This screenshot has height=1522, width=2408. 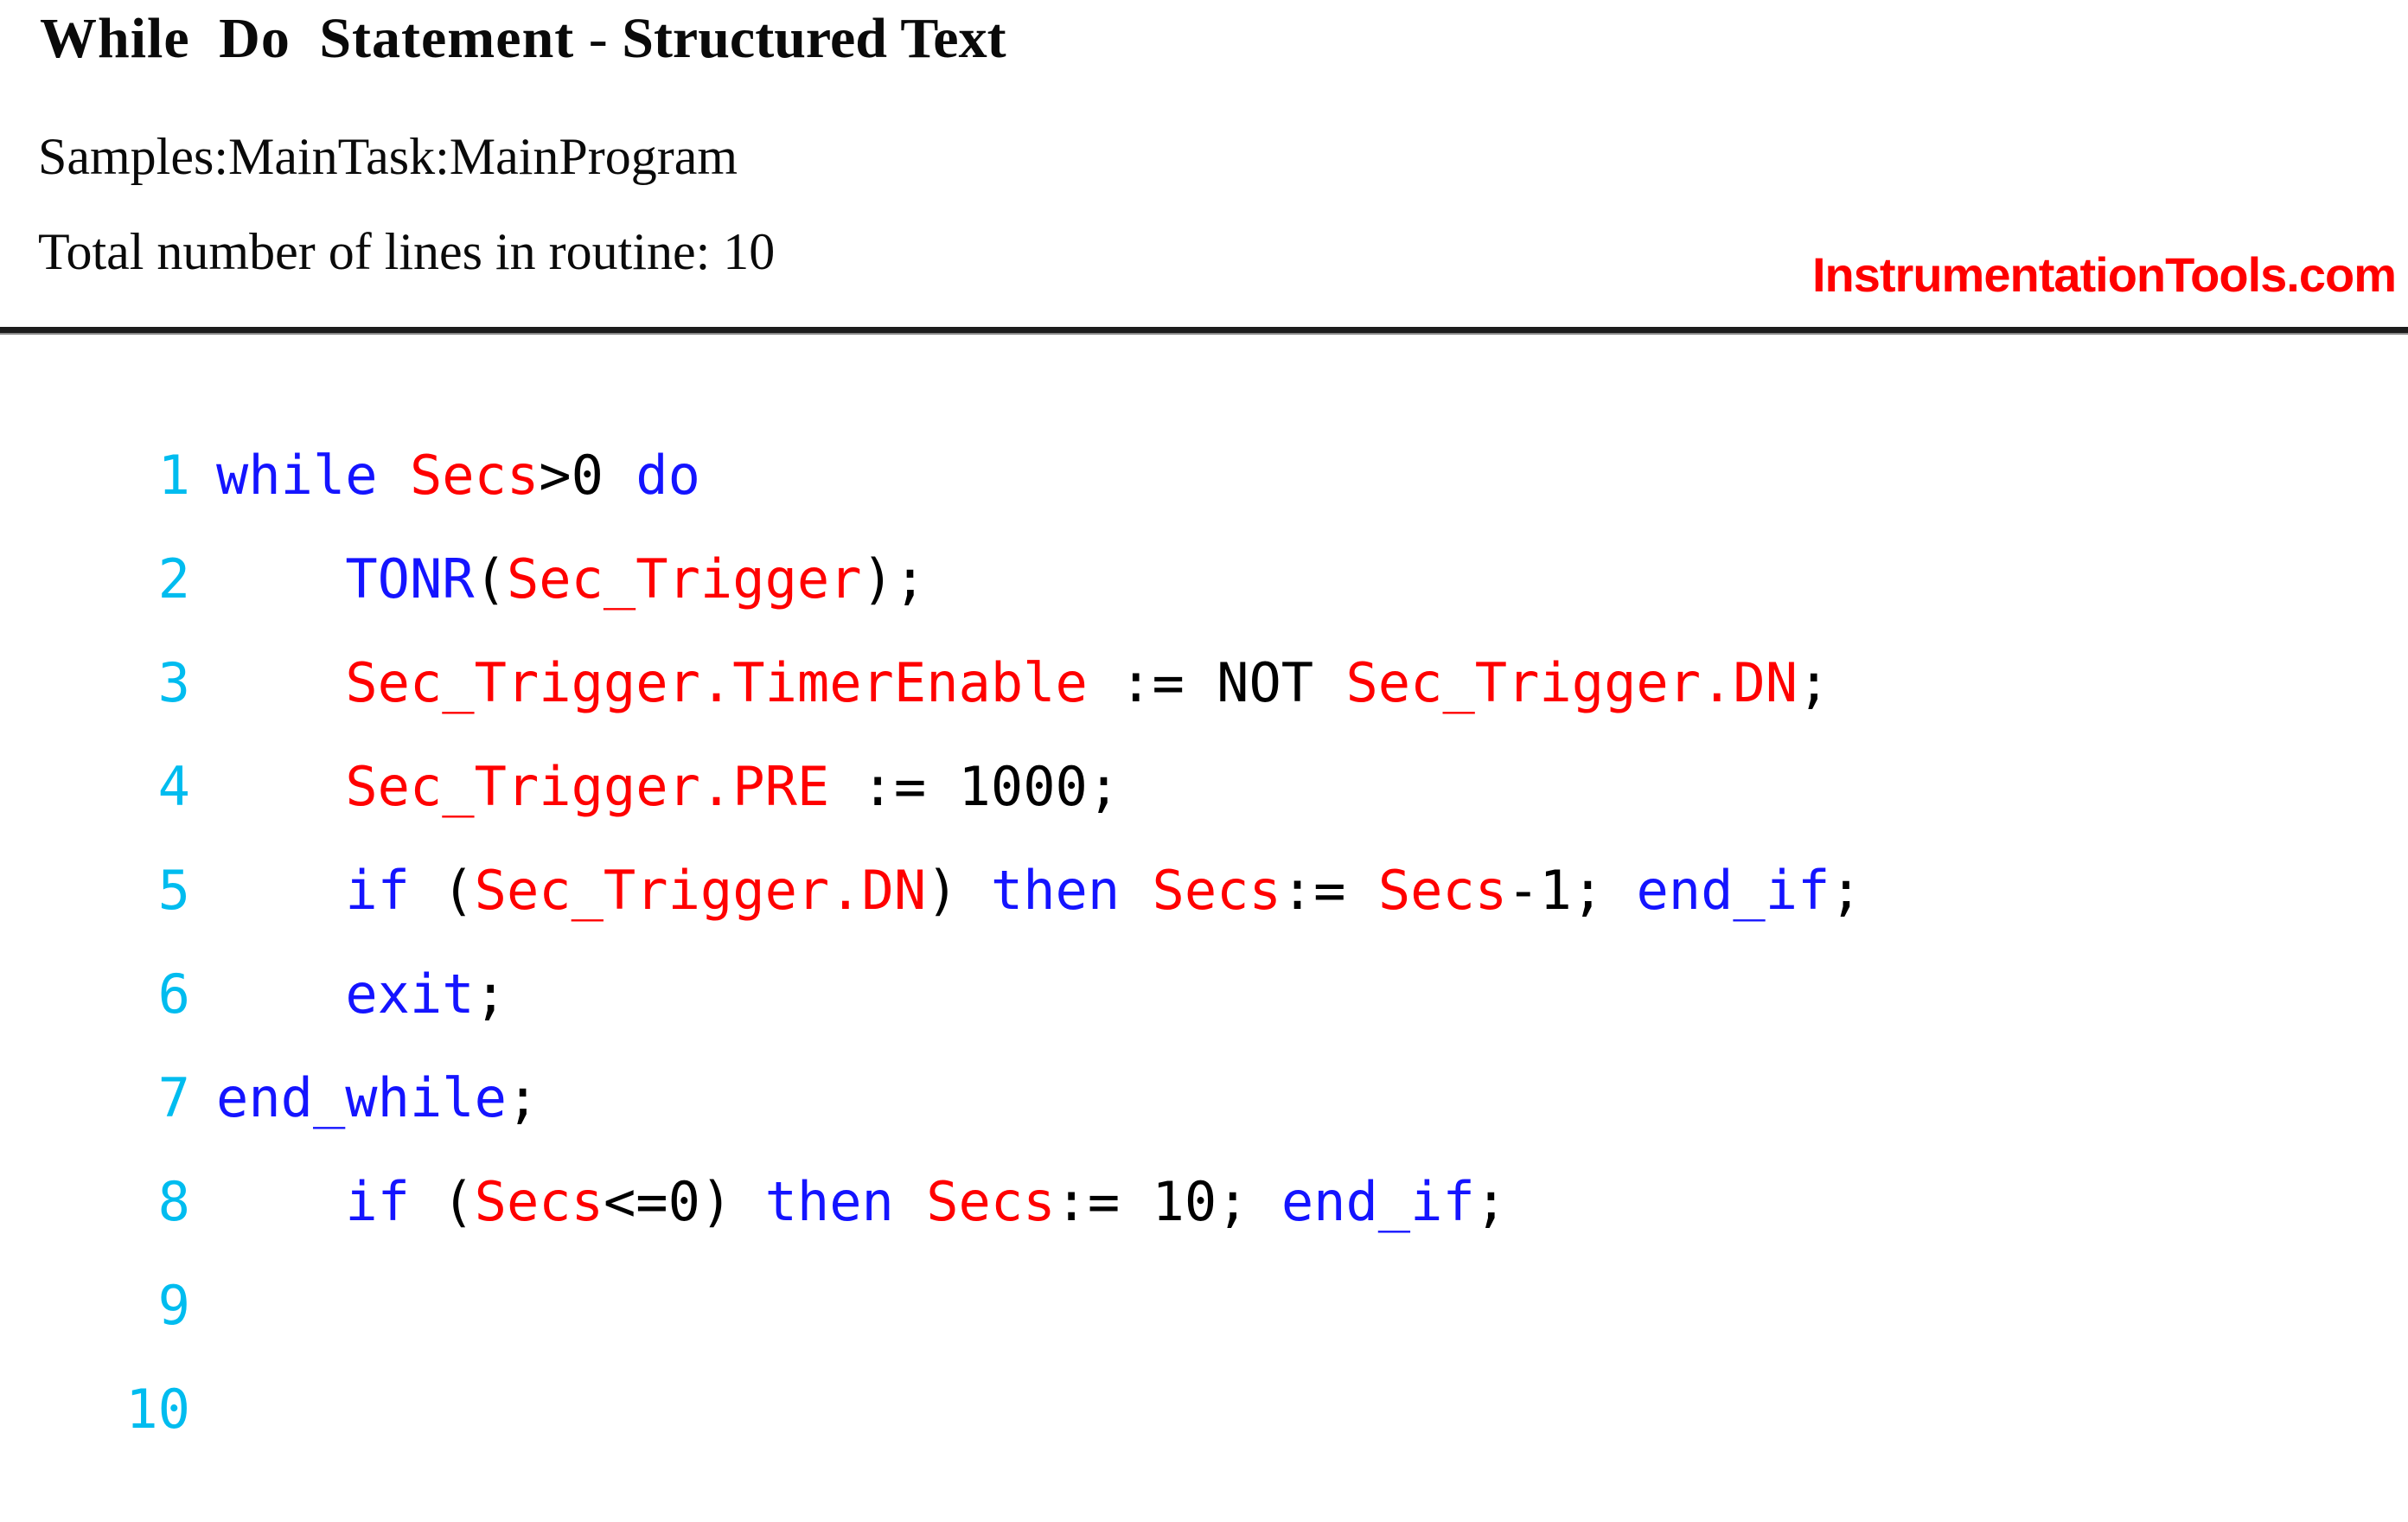 What do you see at coordinates (173, 476) in the screenshot?
I see `line-number: 1` at bounding box center [173, 476].